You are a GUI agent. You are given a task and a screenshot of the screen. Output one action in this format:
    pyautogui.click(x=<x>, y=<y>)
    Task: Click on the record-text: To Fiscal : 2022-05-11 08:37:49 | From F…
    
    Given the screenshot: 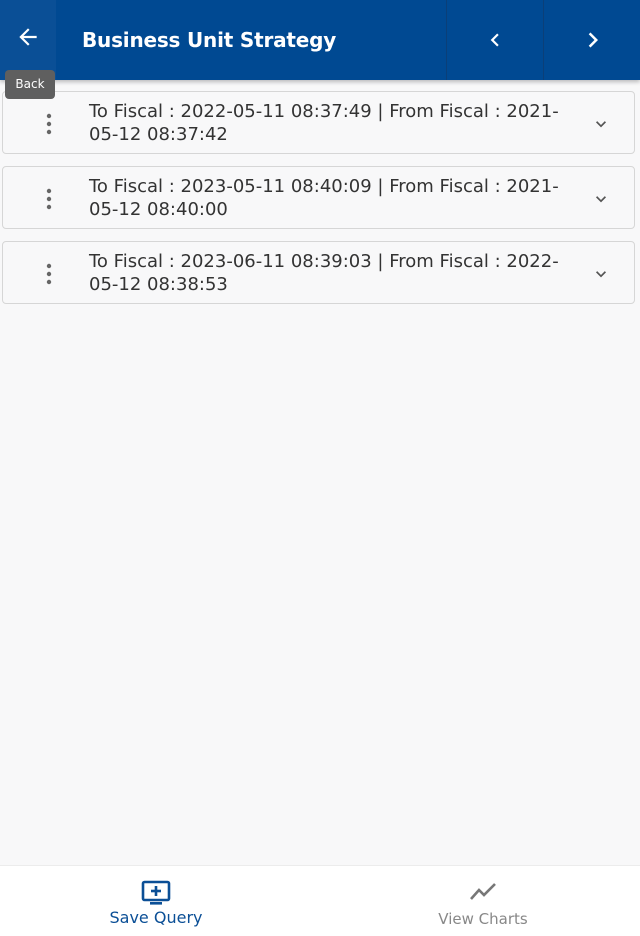 What is the action you would take?
    pyautogui.click(x=324, y=123)
    